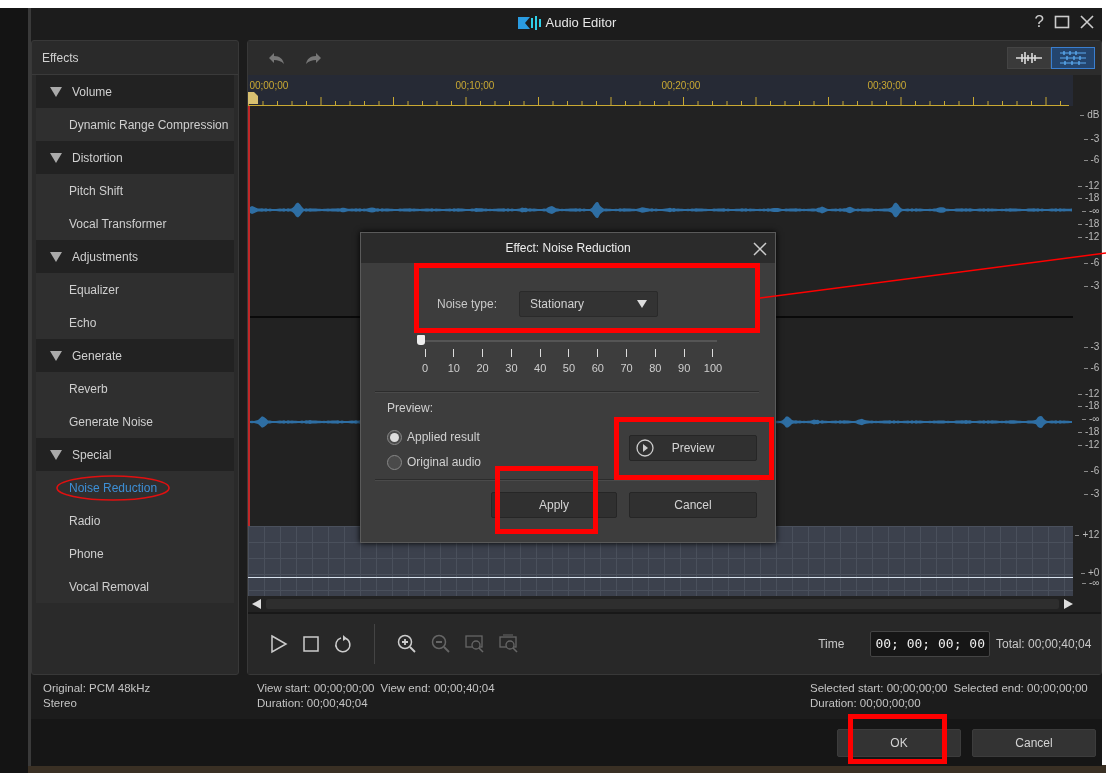 The width and height of the screenshot is (1106, 773). What do you see at coordinates (568, 248) in the screenshot?
I see `dialog-title: Effect: Noise Reduction` at bounding box center [568, 248].